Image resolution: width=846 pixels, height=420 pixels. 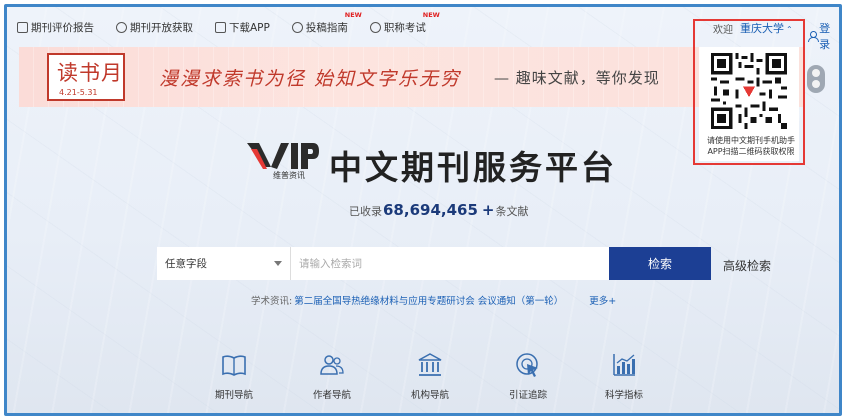 I want to click on citation-tracking-nav: 引证追踪, so click(x=528, y=376).